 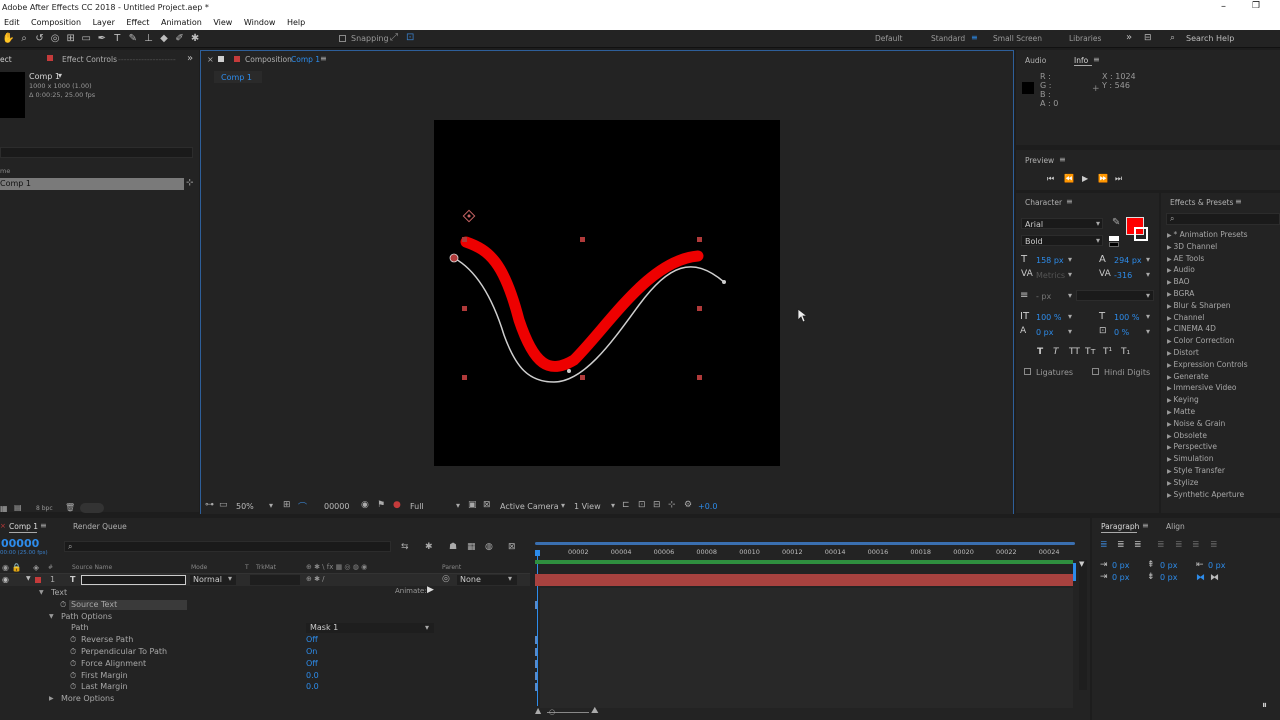 What do you see at coordinates (20, 543) in the screenshot?
I see `timeline-timecode: 00000` at bounding box center [20, 543].